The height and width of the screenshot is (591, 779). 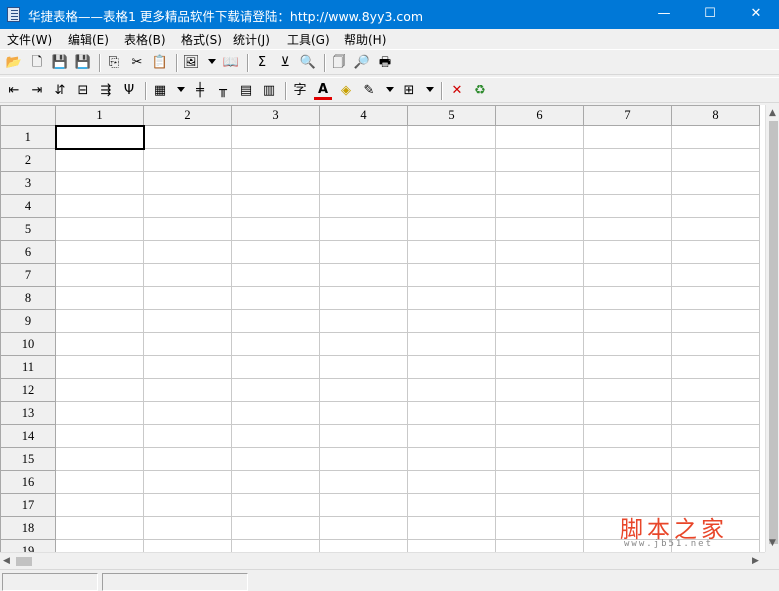 What do you see at coordinates (28, 137) in the screenshot?
I see `row-header-1: 1` at bounding box center [28, 137].